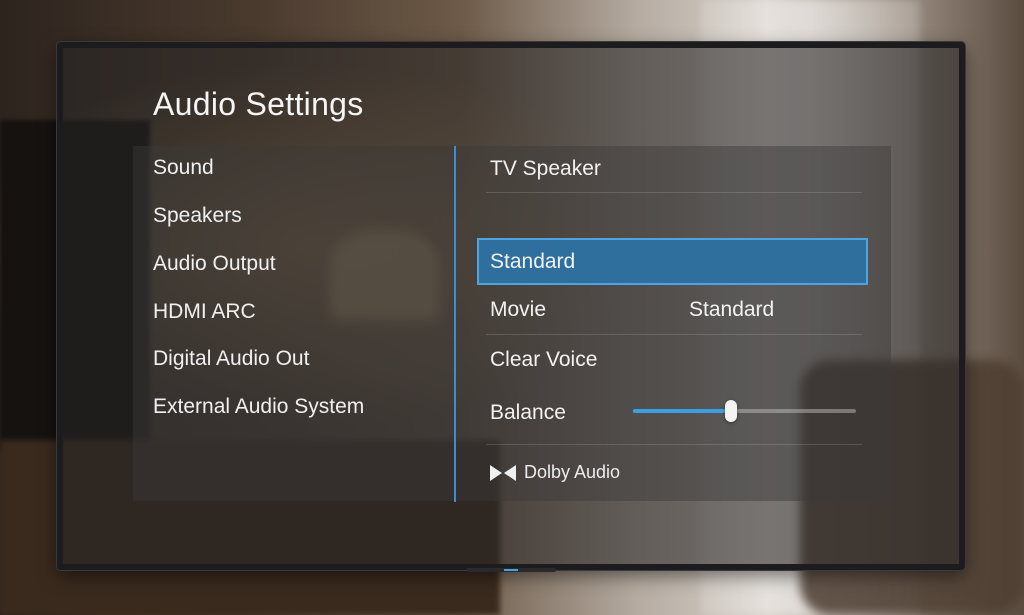  Describe the element at coordinates (672, 359) in the screenshot. I see `option-clear-voice: Clear Voice` at that location.